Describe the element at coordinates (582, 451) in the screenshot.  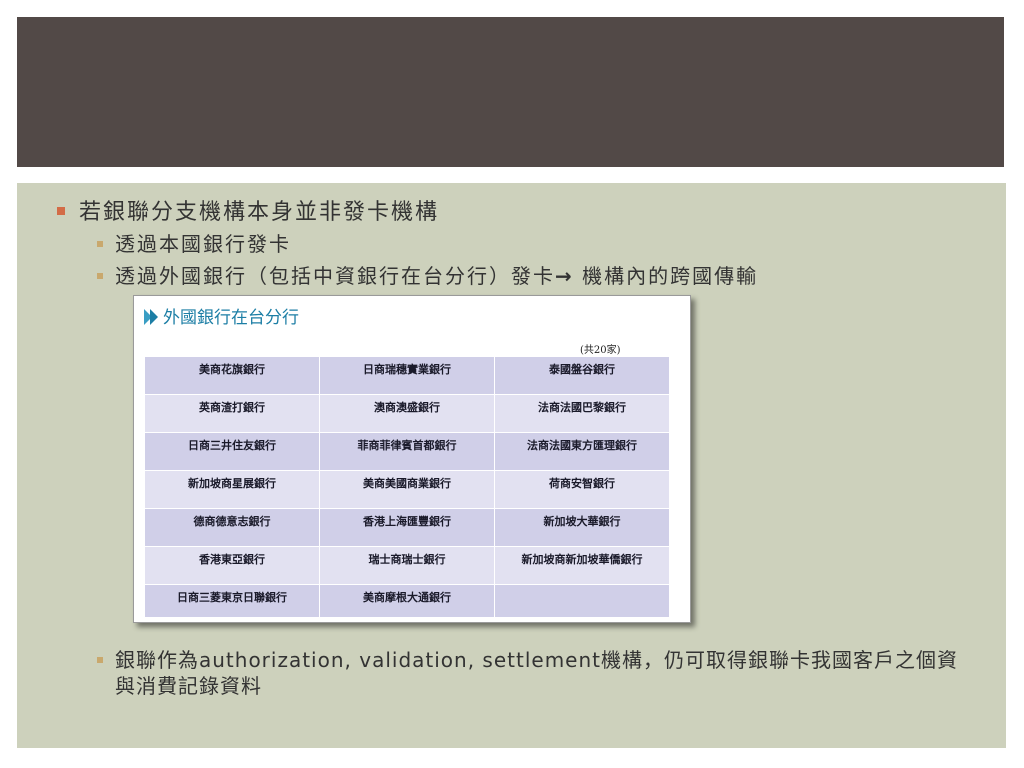
I see `bank-cell: 法商法國東方匯理銀行` at that location.